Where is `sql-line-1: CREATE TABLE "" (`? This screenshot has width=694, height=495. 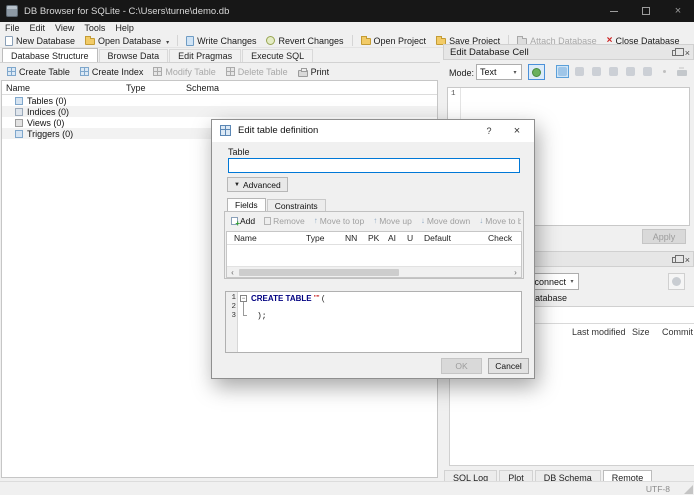 sql-line-1: CREATE TABLE "" ( is located at coordinates (288, 298).